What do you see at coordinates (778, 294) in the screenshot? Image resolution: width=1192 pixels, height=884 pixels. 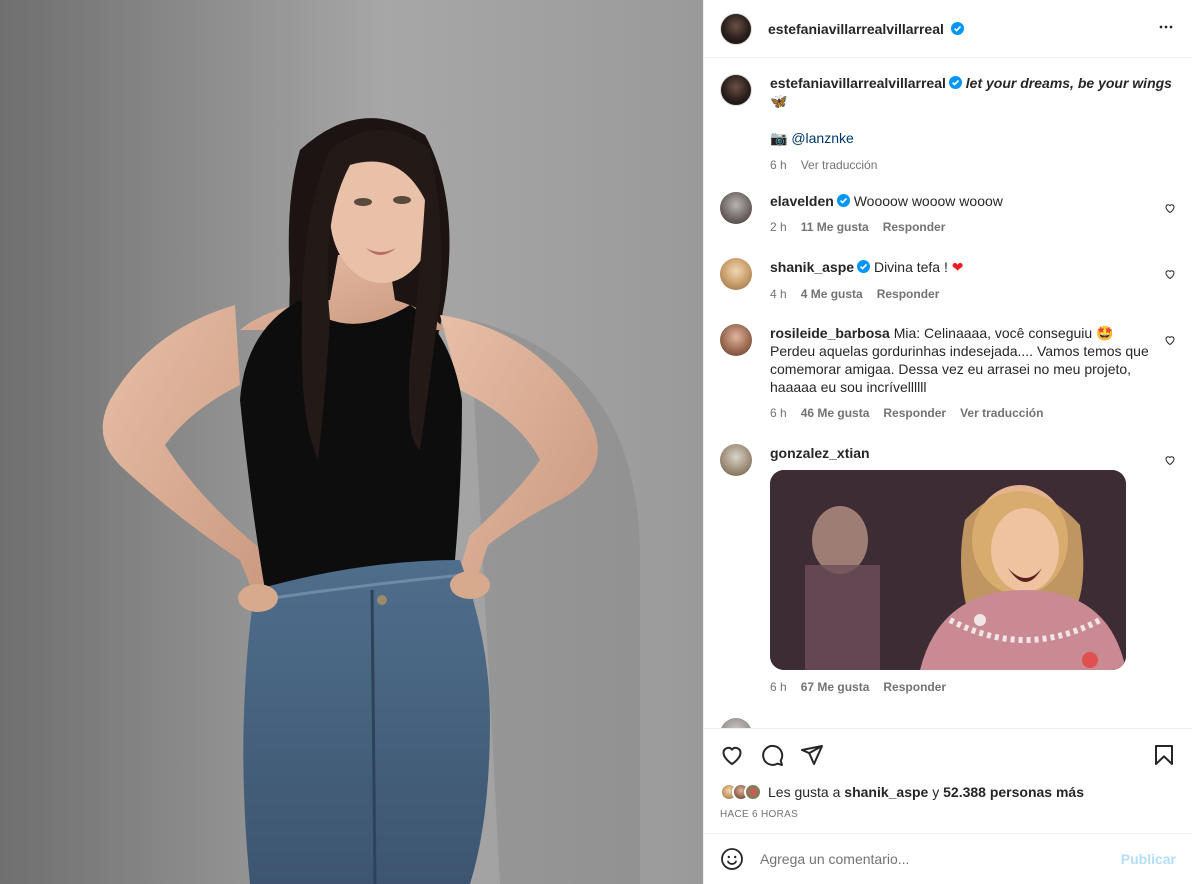 I see `comment-time: 4 h` at bounding box center [778, 294].